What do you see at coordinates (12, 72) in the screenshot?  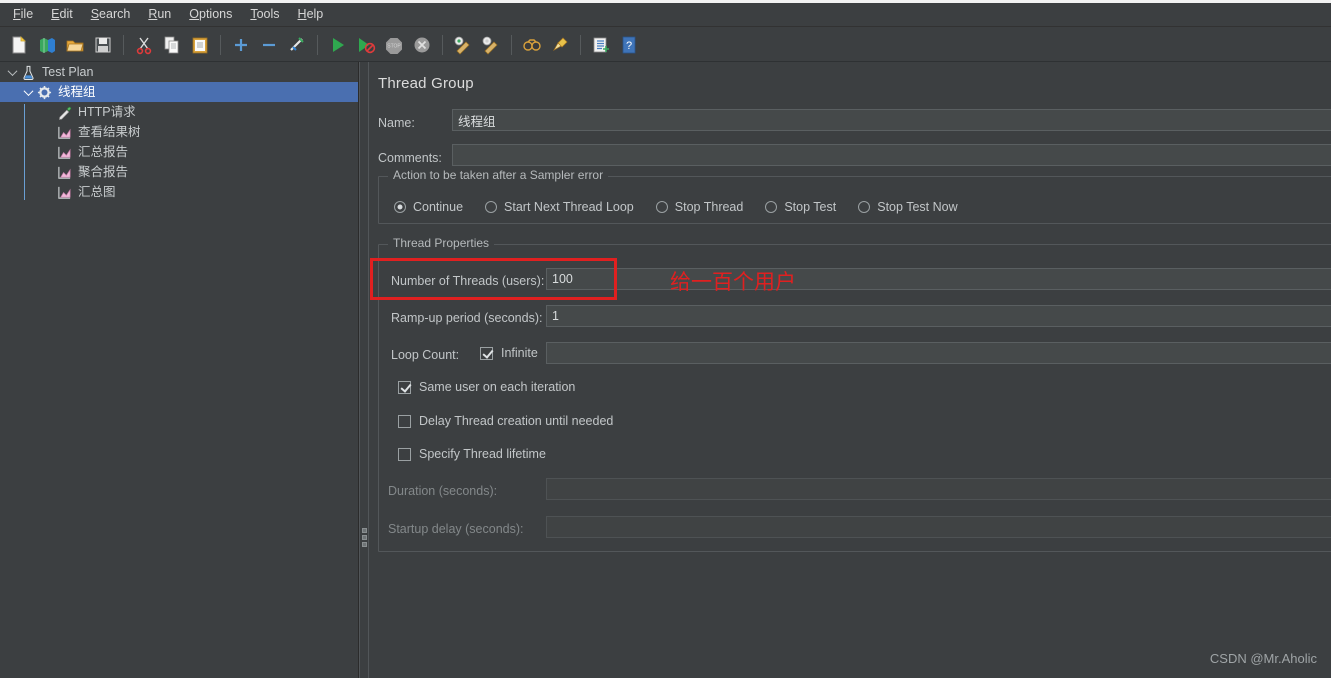 I see `expand-toggle-test-plan` at bounding box center [12, 72].